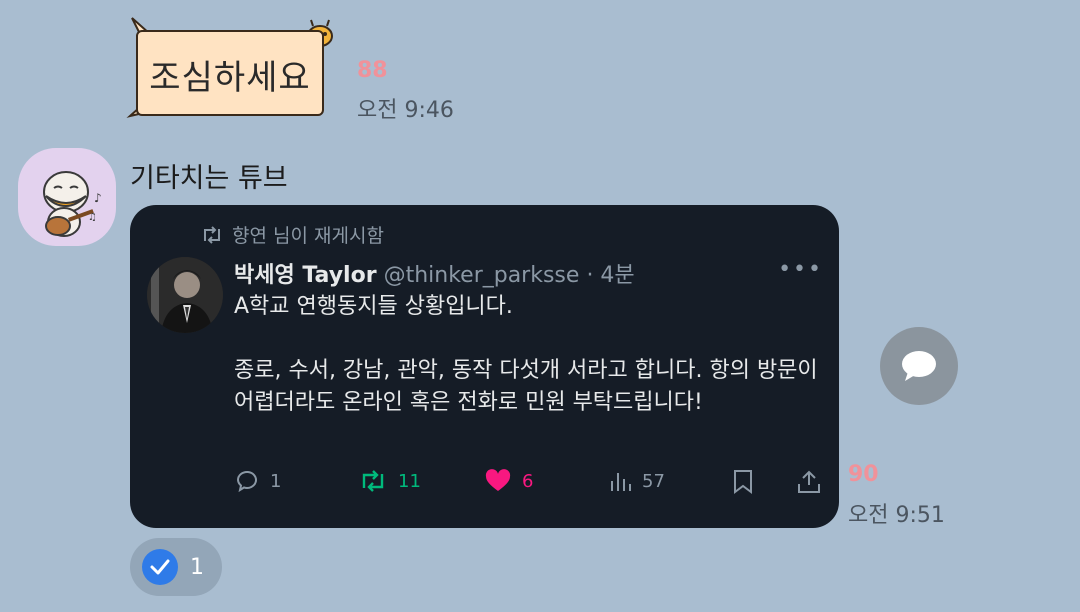 This screenshot has height=612, width=1080. I want to click on reaction-badge: 1, so click(176, 567).